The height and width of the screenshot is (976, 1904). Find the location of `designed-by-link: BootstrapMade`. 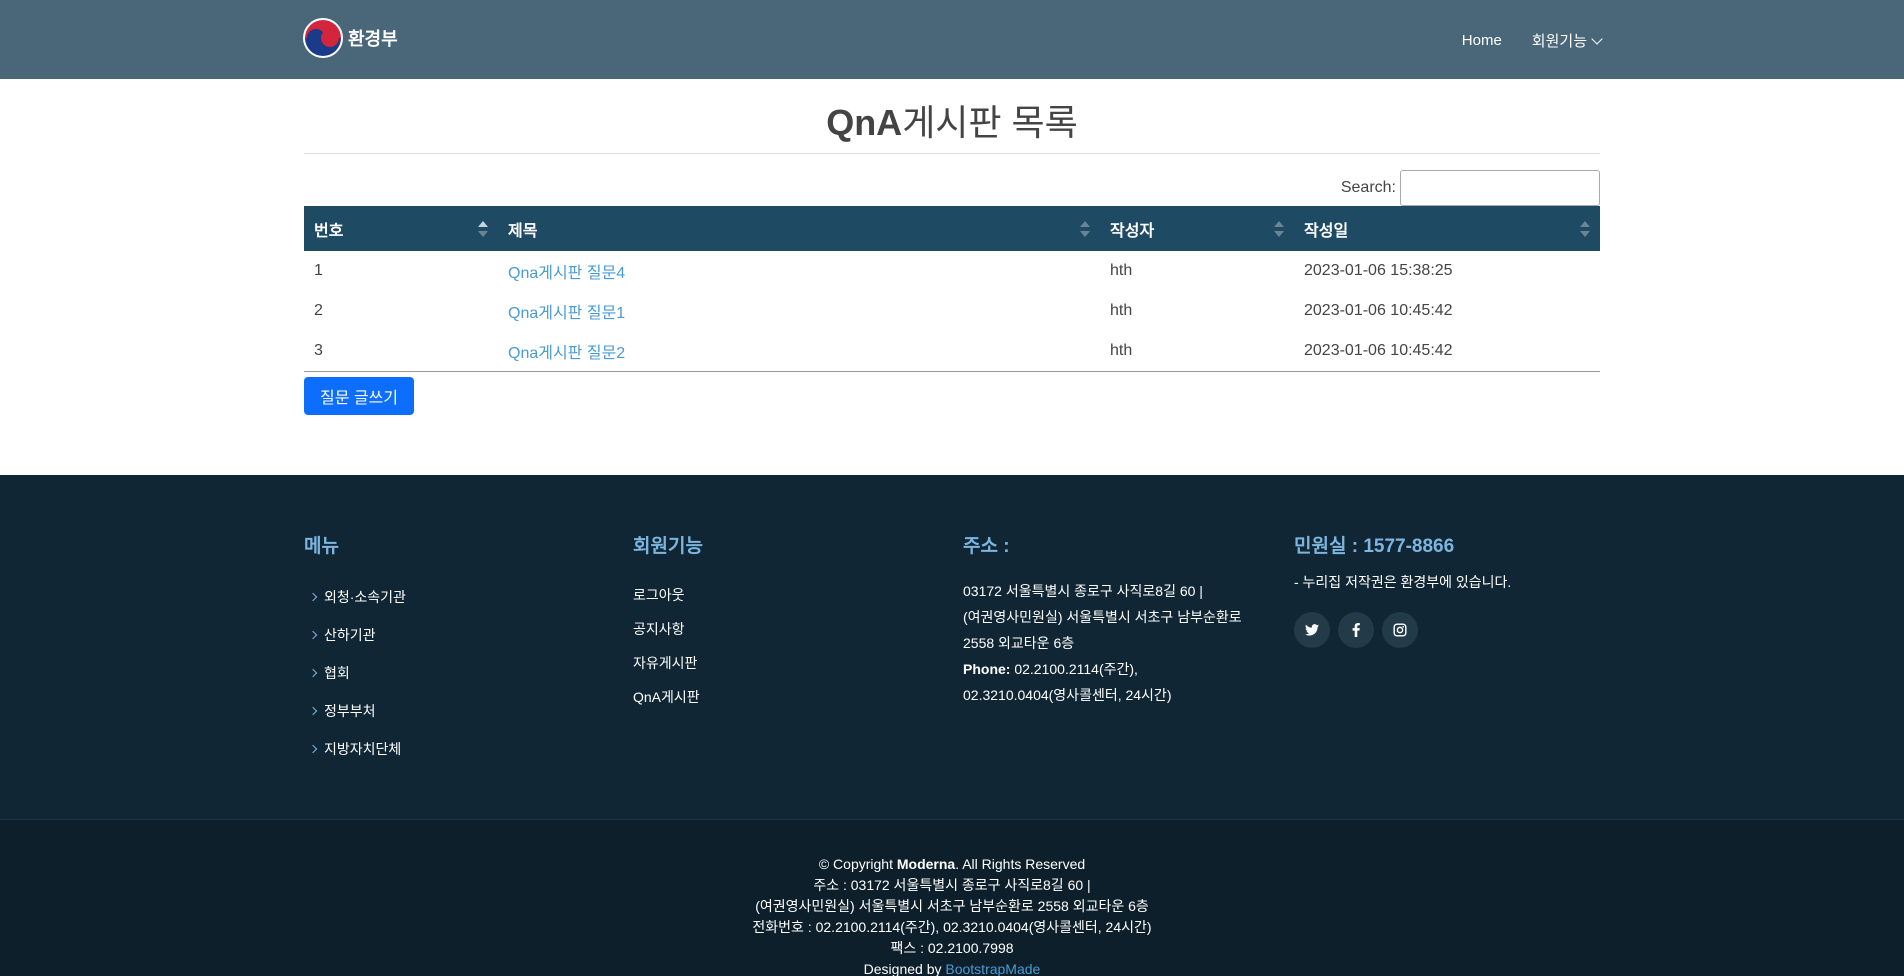

designed-by-link: BootstrapMade is located at coordinates (992, 968).